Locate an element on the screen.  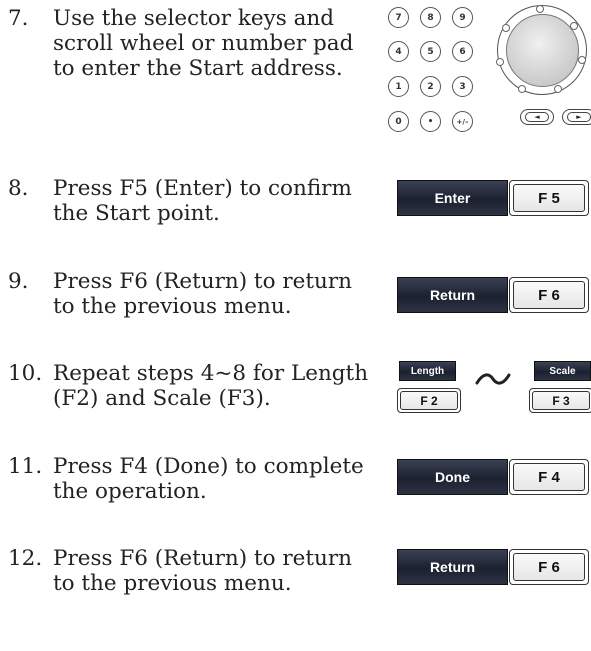
f2-key-label: F 2 is located at coordinates (429, 400).